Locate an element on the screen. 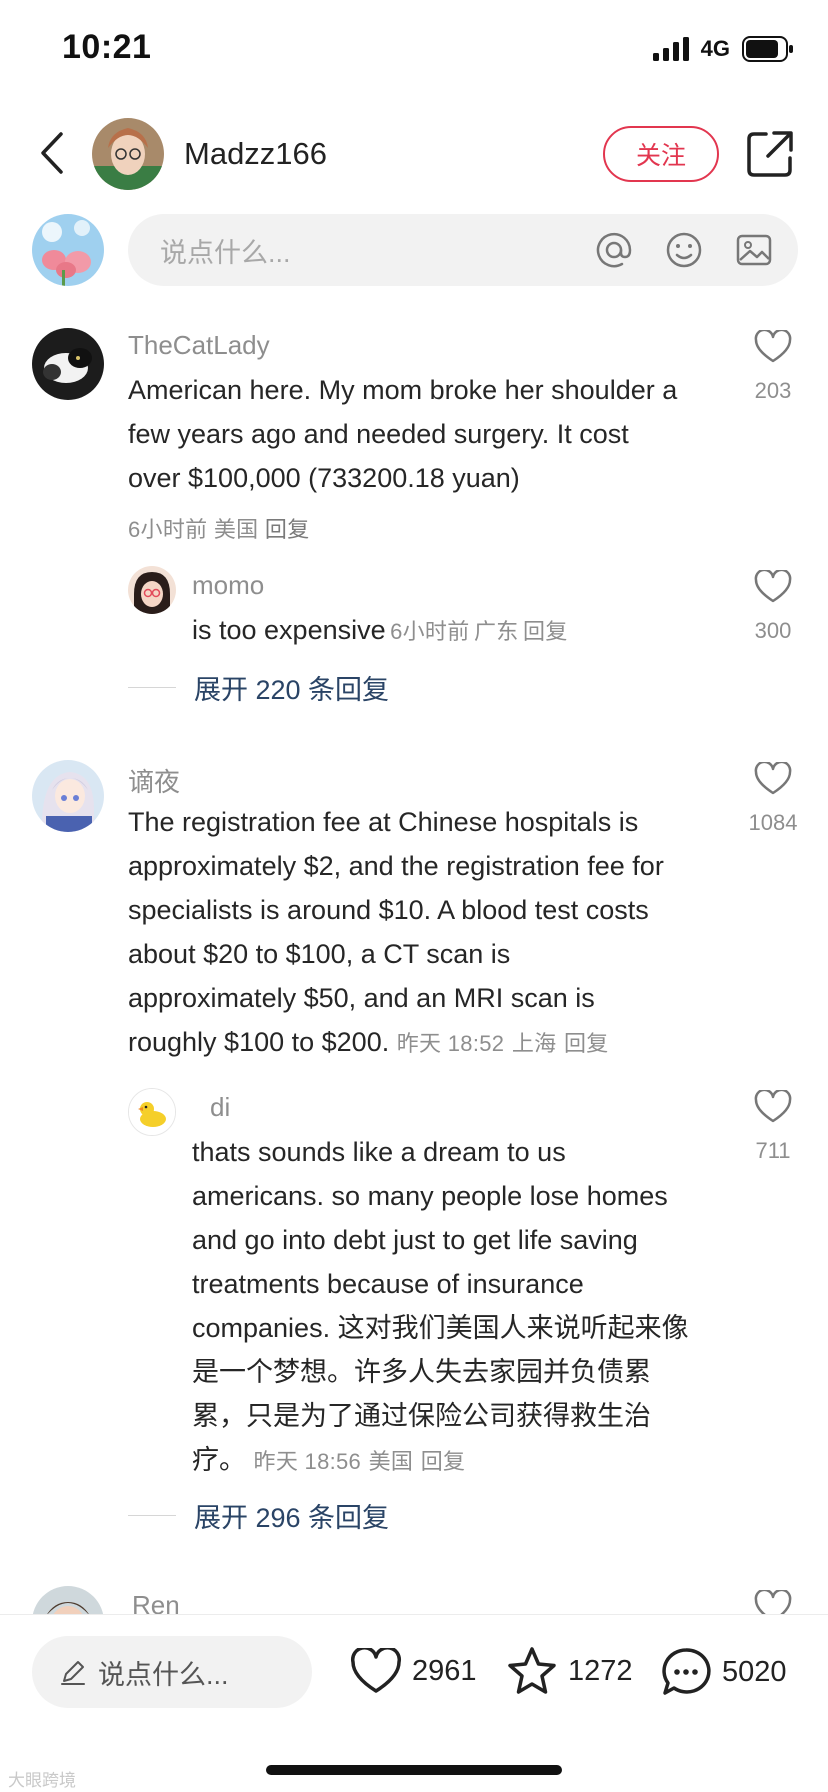  comment-meta: 6小时前 美国 回复 is located at coordinates (219, 528).